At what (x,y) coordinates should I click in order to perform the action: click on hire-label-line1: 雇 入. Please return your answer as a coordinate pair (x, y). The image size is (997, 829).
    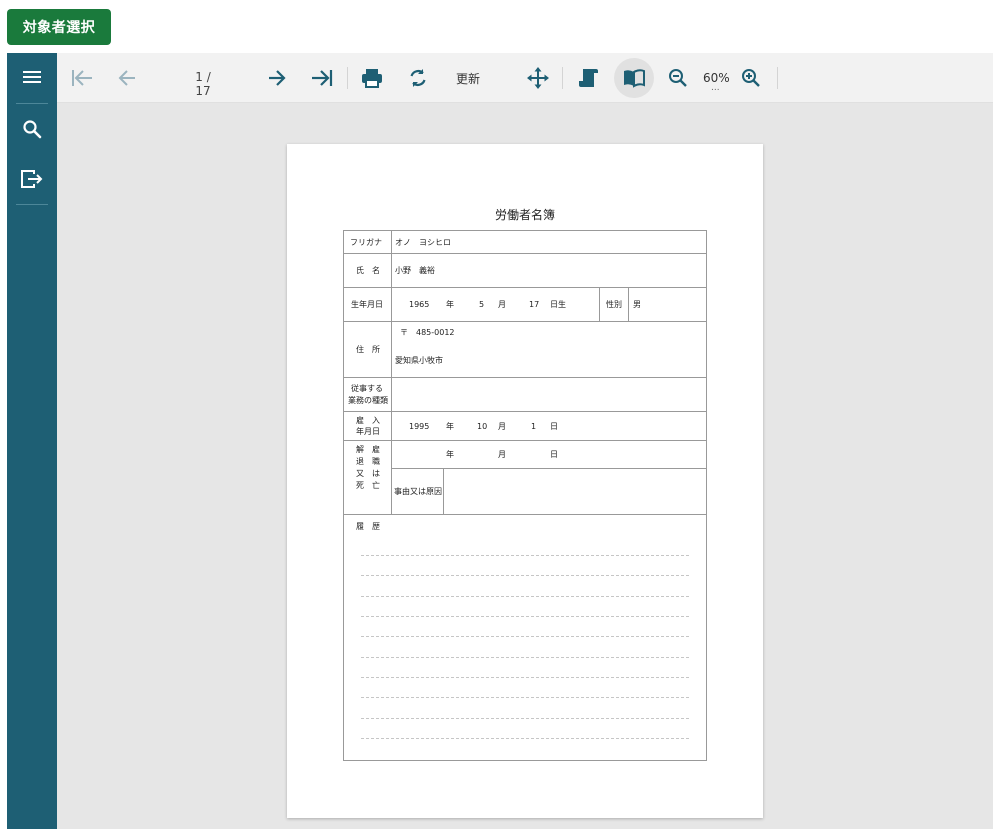
    Looking at the image, I should click on (368, 420).